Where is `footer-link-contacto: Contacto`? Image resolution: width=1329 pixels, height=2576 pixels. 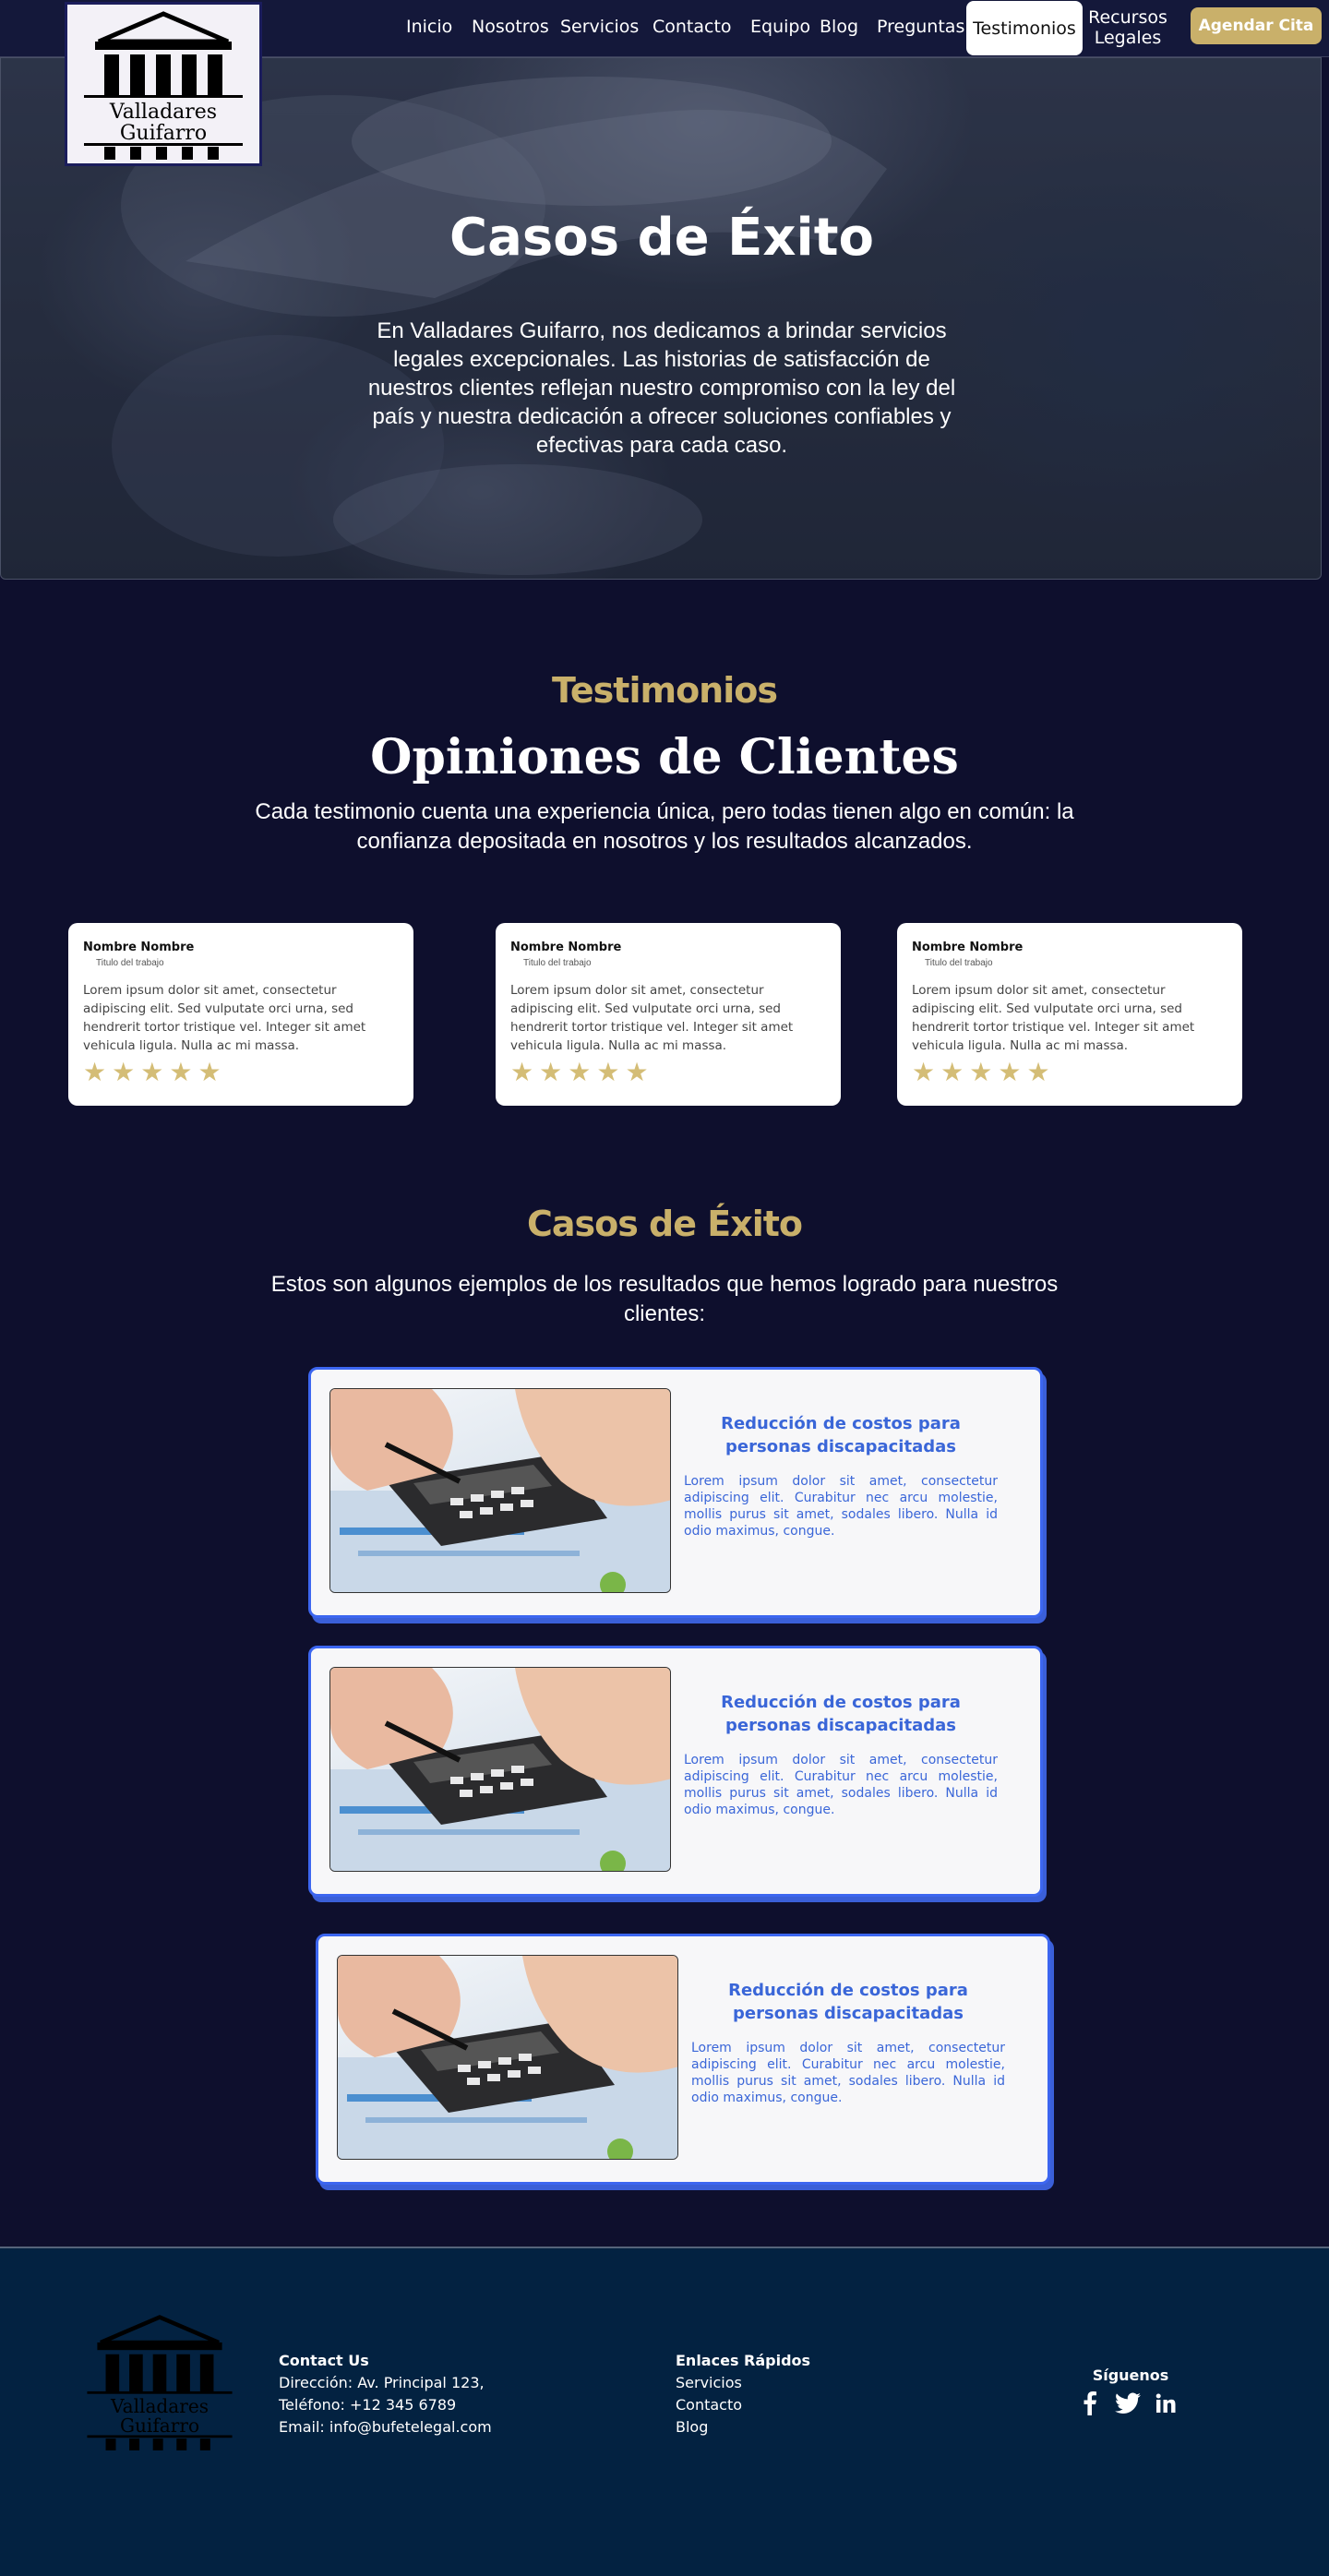 footer-link-contacto: Contacto is located at coordinates (709, 2405).